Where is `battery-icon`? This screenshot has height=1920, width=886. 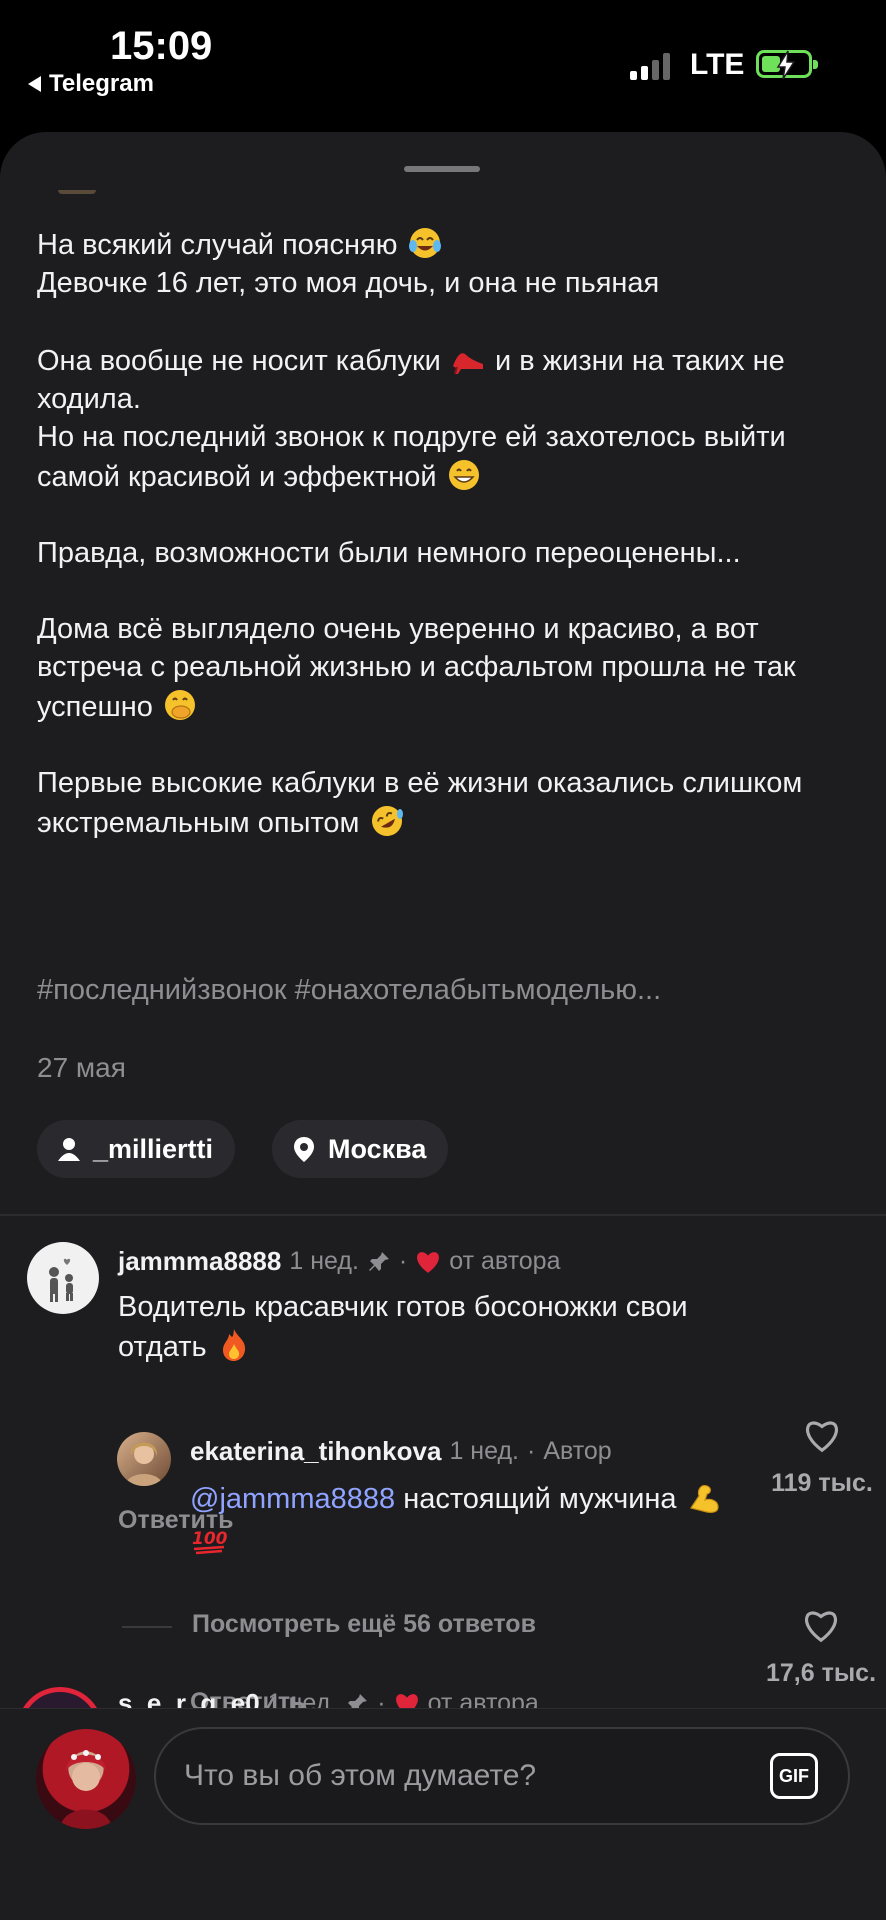 battery-icon is located at coordinates (787, 65).